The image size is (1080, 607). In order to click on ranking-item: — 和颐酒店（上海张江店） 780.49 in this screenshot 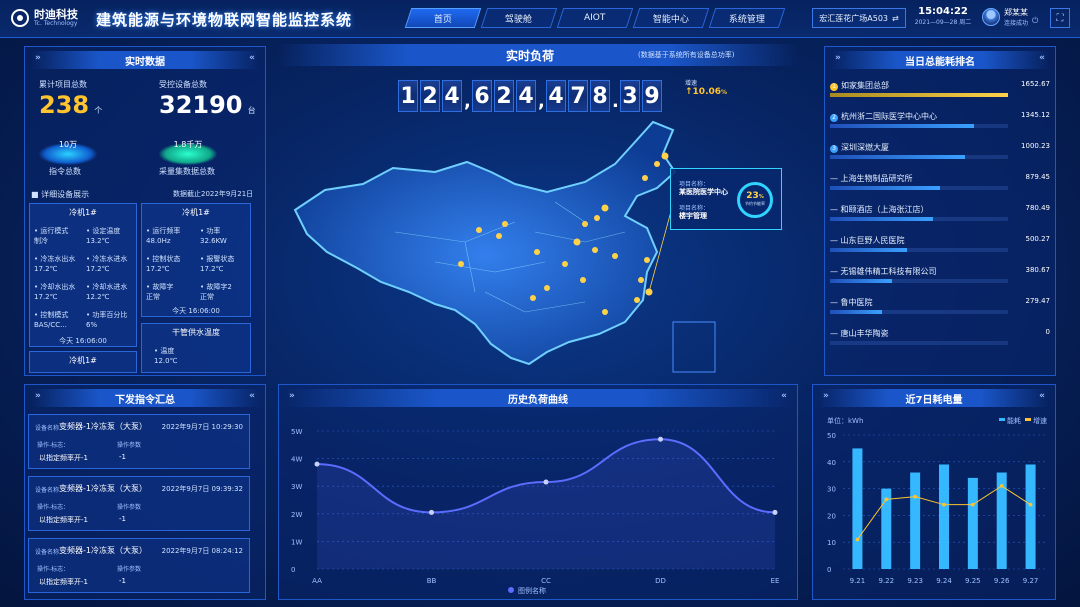, I will do `click(940, 212)`.